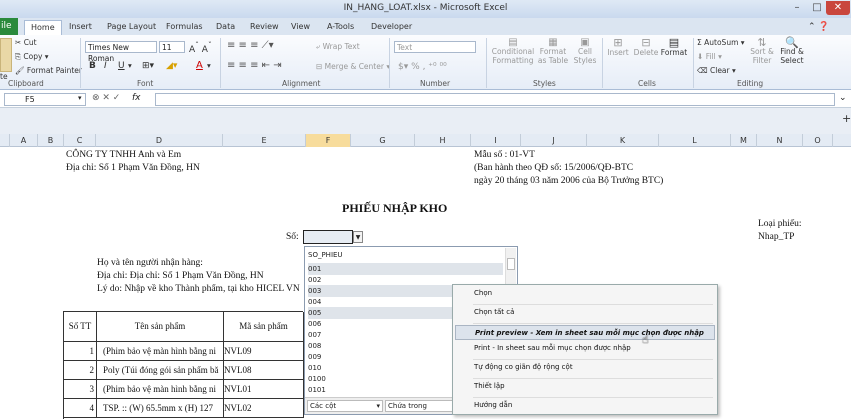 This screenshot has width=851, height=419. Describe the element at coordinates (721, 42) in the screenshot. I see `autosum-button: Σ AutoSum ▾` at that location.